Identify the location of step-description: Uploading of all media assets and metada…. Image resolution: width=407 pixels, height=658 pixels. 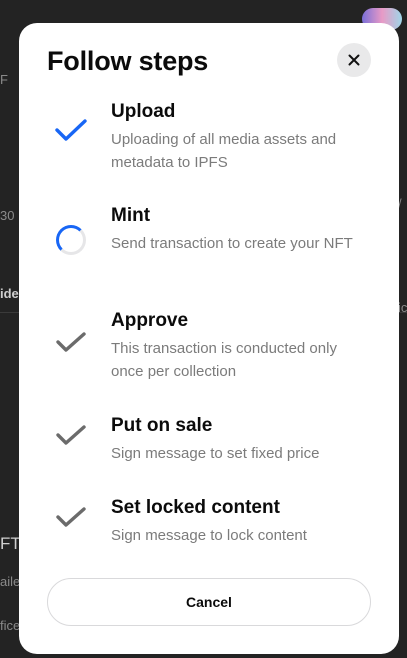
(224, 151).